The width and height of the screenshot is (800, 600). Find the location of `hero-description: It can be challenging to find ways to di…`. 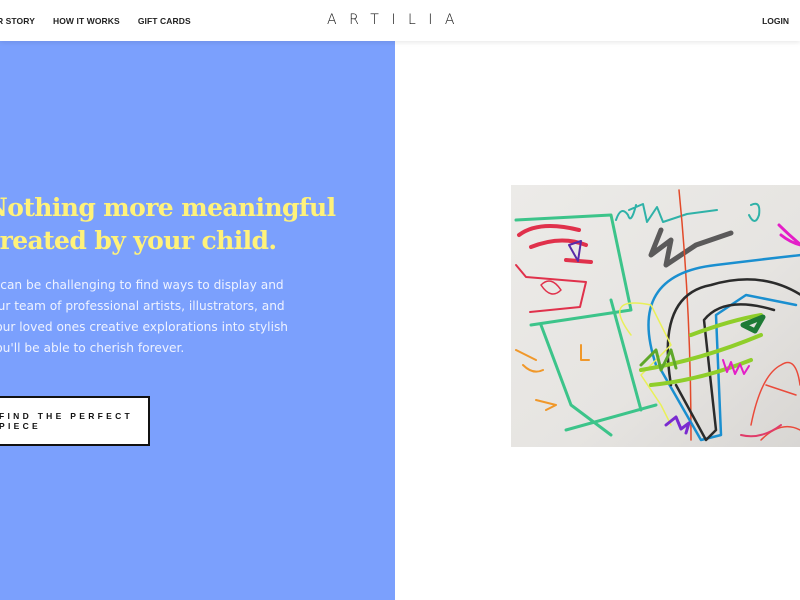

hero-description: It can be challenging to find ways to di… is located at coordinates (204, 317).